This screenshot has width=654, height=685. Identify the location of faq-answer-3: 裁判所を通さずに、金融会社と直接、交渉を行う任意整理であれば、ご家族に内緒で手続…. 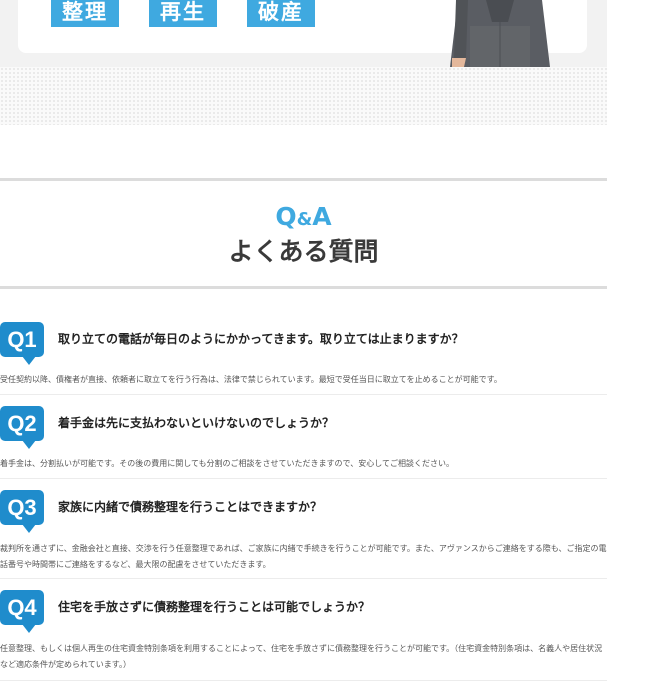
(303, 556).